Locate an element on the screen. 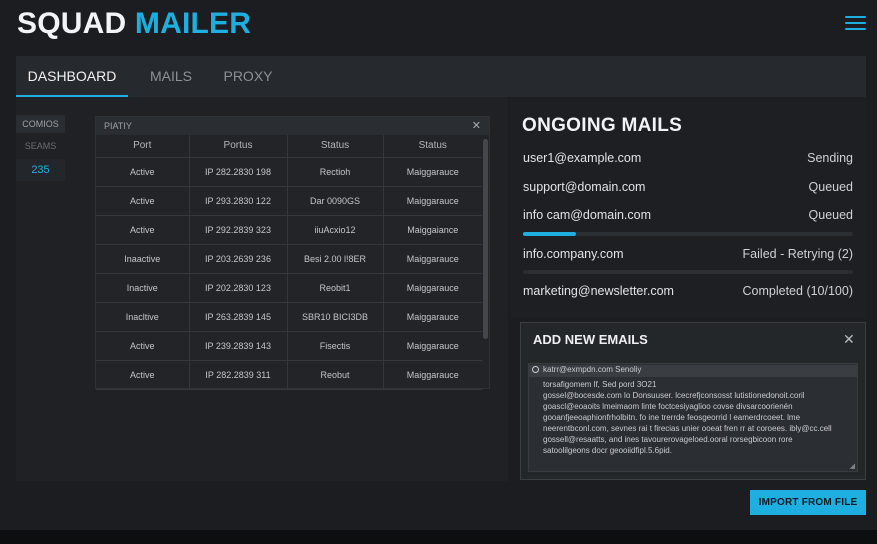 The height and width of the screenshot is (544, 877). cell-status: Reobit1 is located at coordinates (335, 288).